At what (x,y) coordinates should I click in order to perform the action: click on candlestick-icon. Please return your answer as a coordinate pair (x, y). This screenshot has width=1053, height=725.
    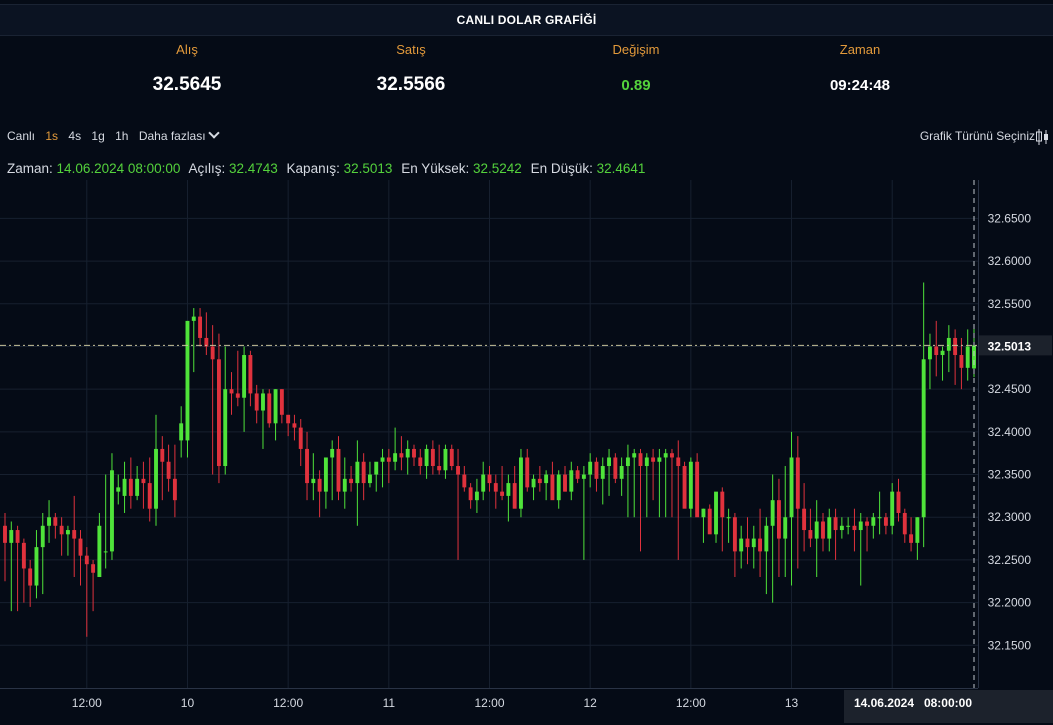
    Looking at the image, I should click on (1042, 137).